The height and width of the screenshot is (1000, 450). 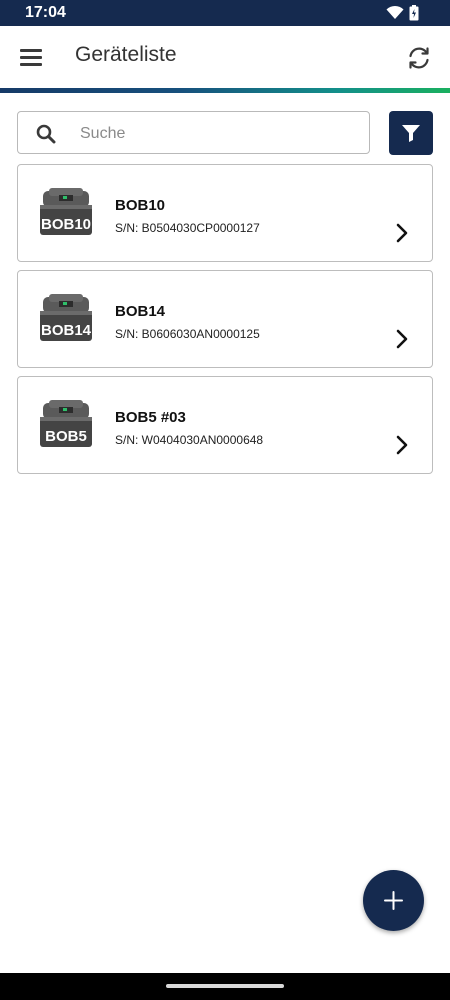 What do you see at coordinates (140, 311) in the screenshot?
I see `device-name: BOB14` at bounding box center [140, 311].